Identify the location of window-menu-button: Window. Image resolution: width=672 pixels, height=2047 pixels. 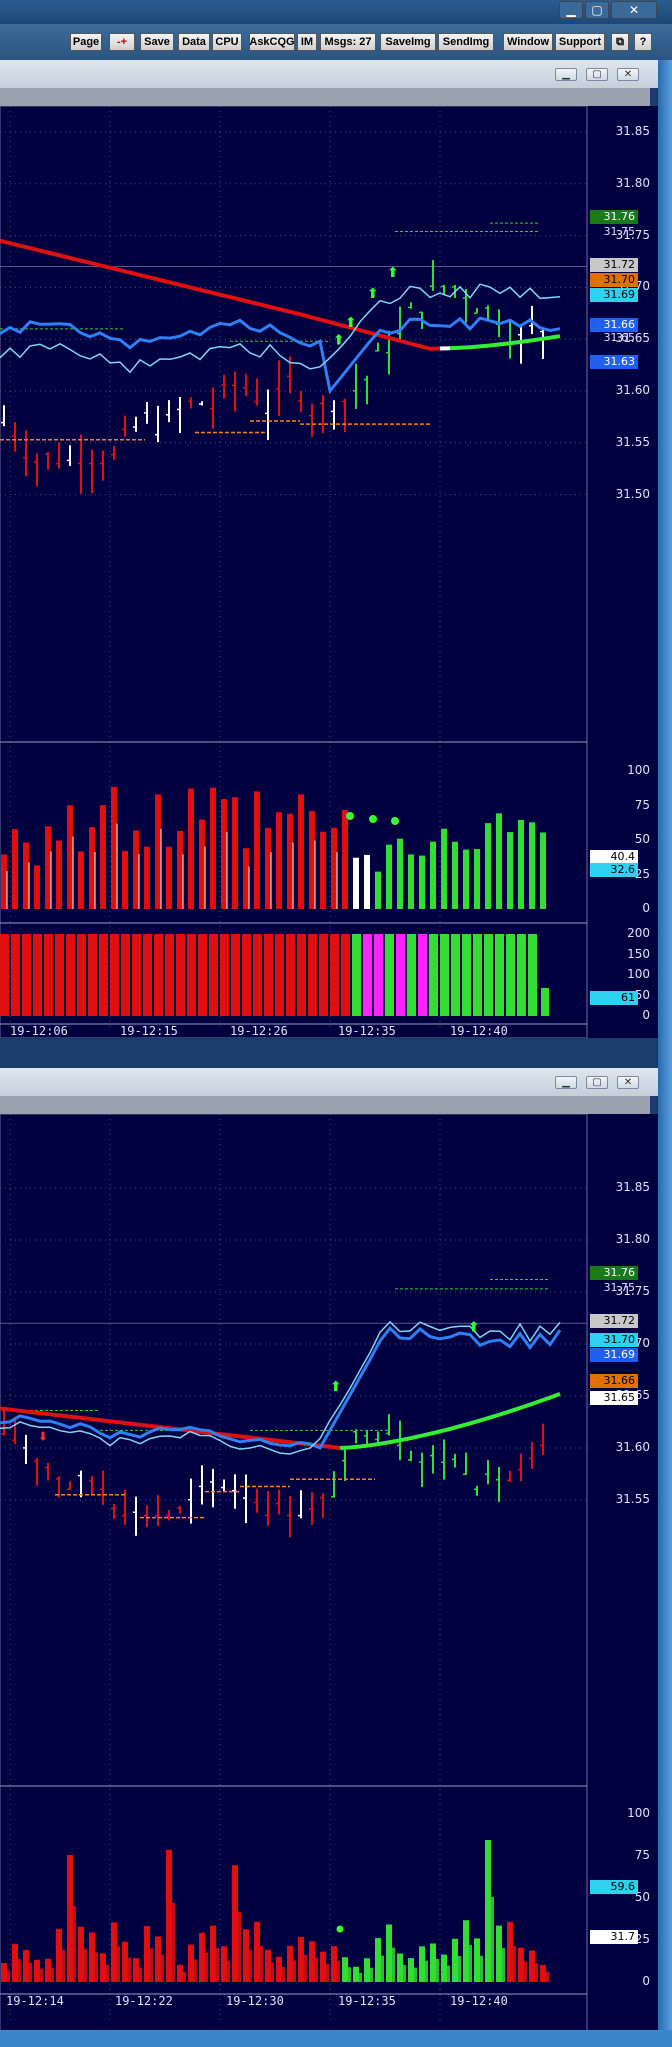
(528, 42).